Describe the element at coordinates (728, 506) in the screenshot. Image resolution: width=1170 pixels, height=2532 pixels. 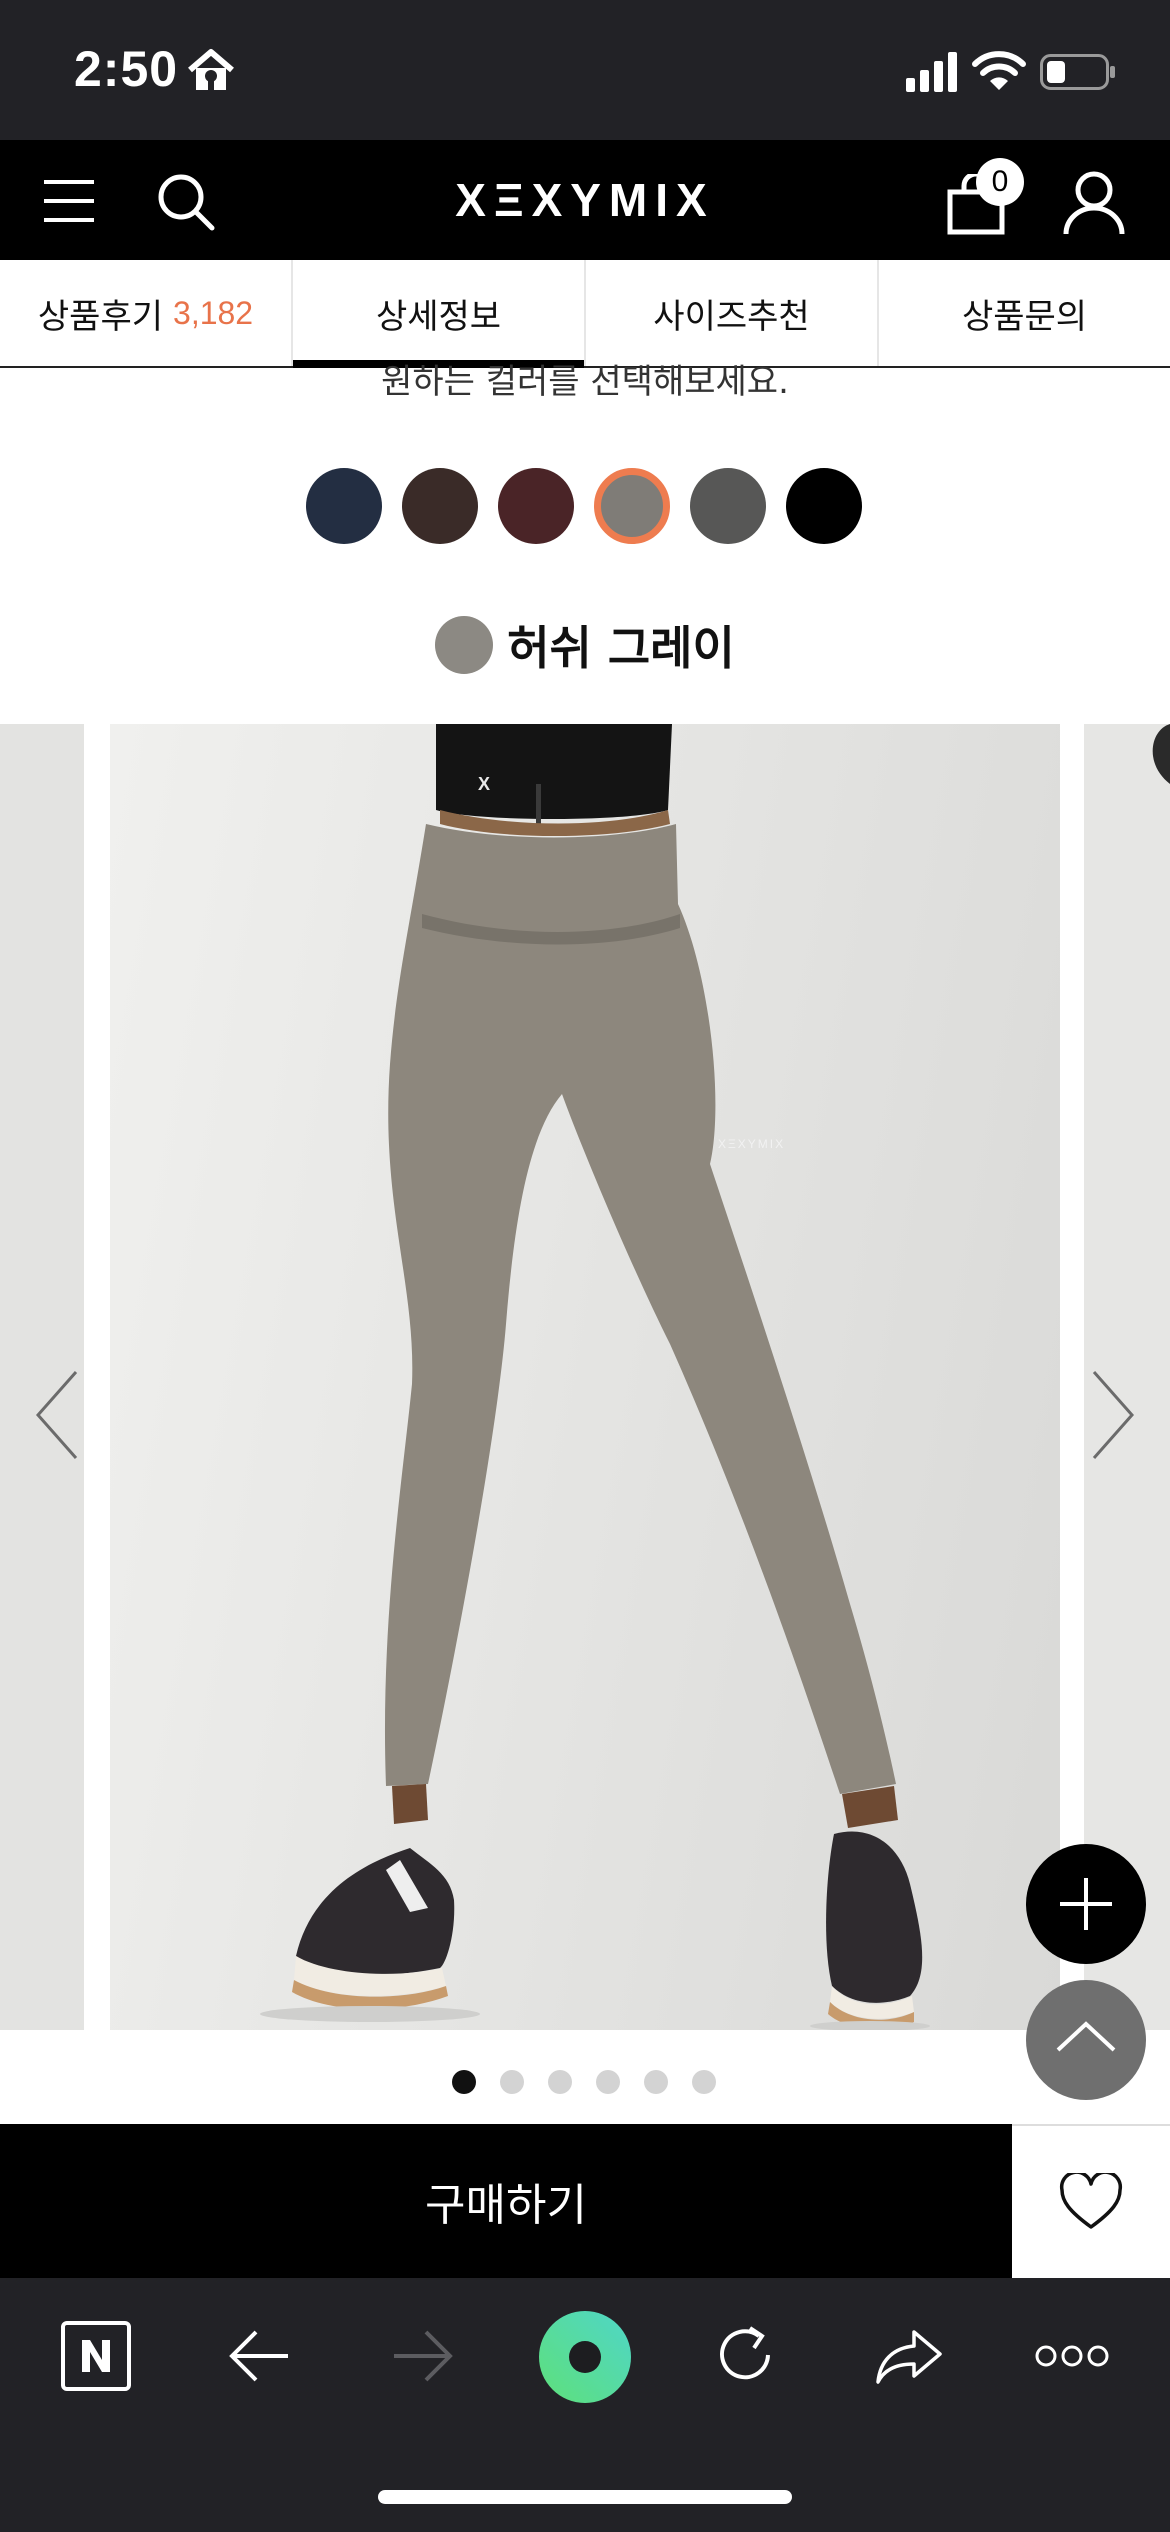
I see `color-swatch-charcoal` at that location.